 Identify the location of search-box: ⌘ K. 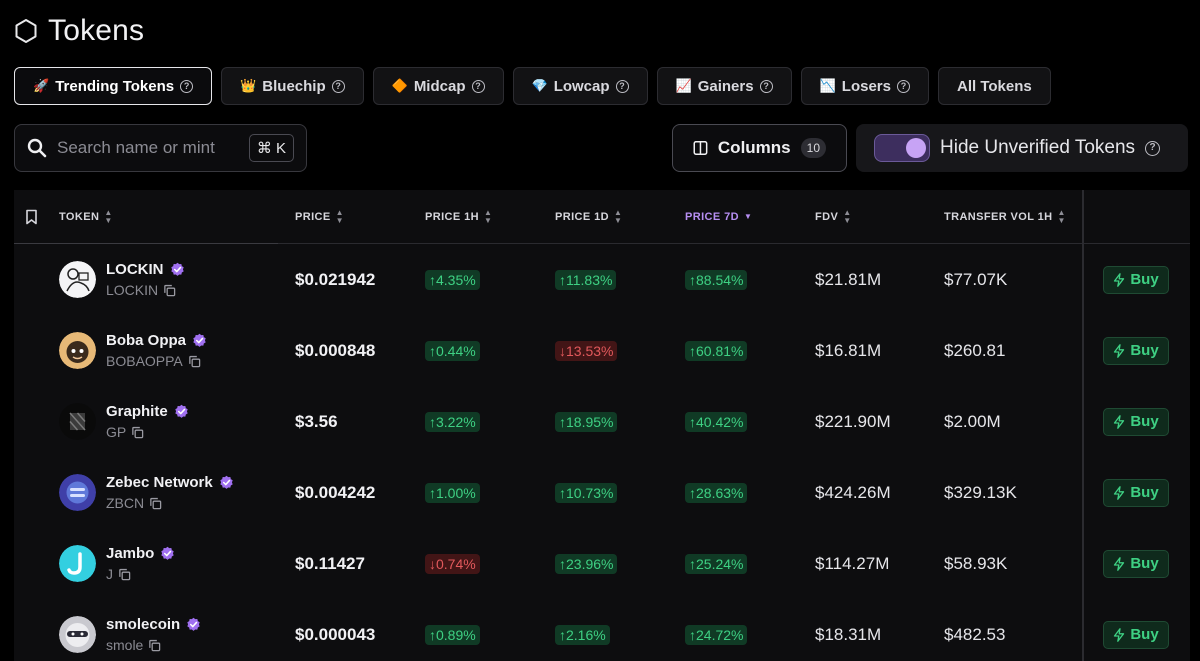
(160, 148).